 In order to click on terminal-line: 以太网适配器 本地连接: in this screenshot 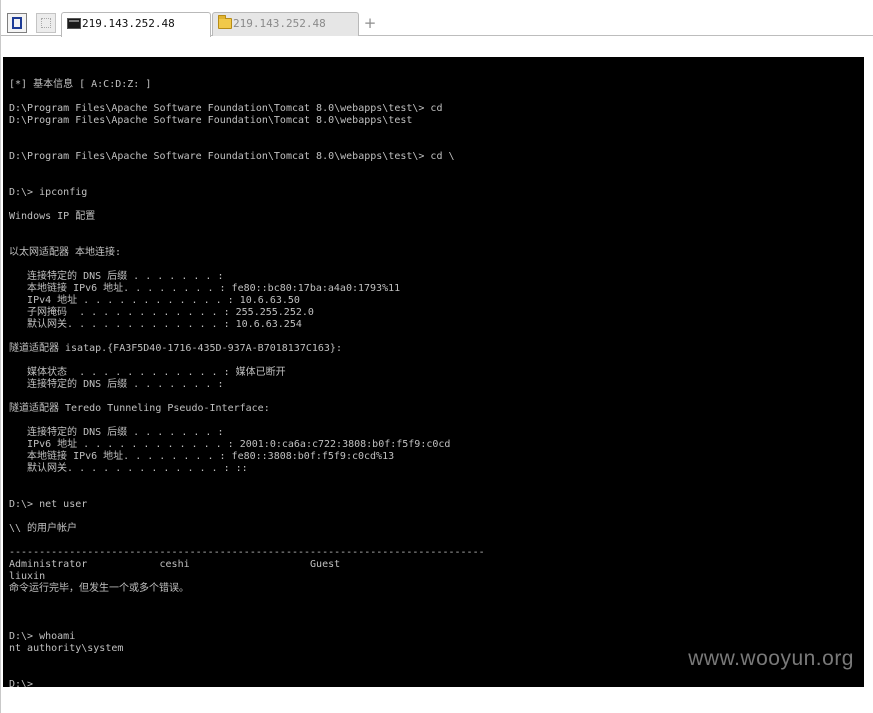, I will do `click(65, 252)`.